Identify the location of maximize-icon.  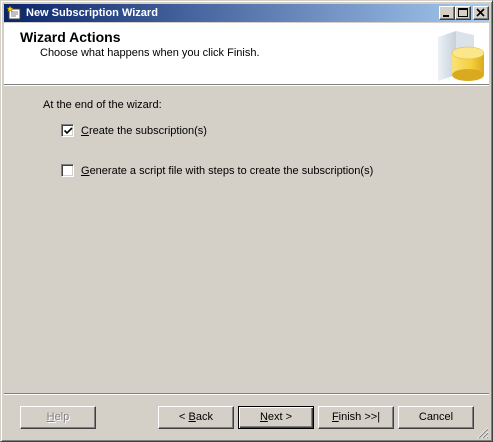
(463, 12).